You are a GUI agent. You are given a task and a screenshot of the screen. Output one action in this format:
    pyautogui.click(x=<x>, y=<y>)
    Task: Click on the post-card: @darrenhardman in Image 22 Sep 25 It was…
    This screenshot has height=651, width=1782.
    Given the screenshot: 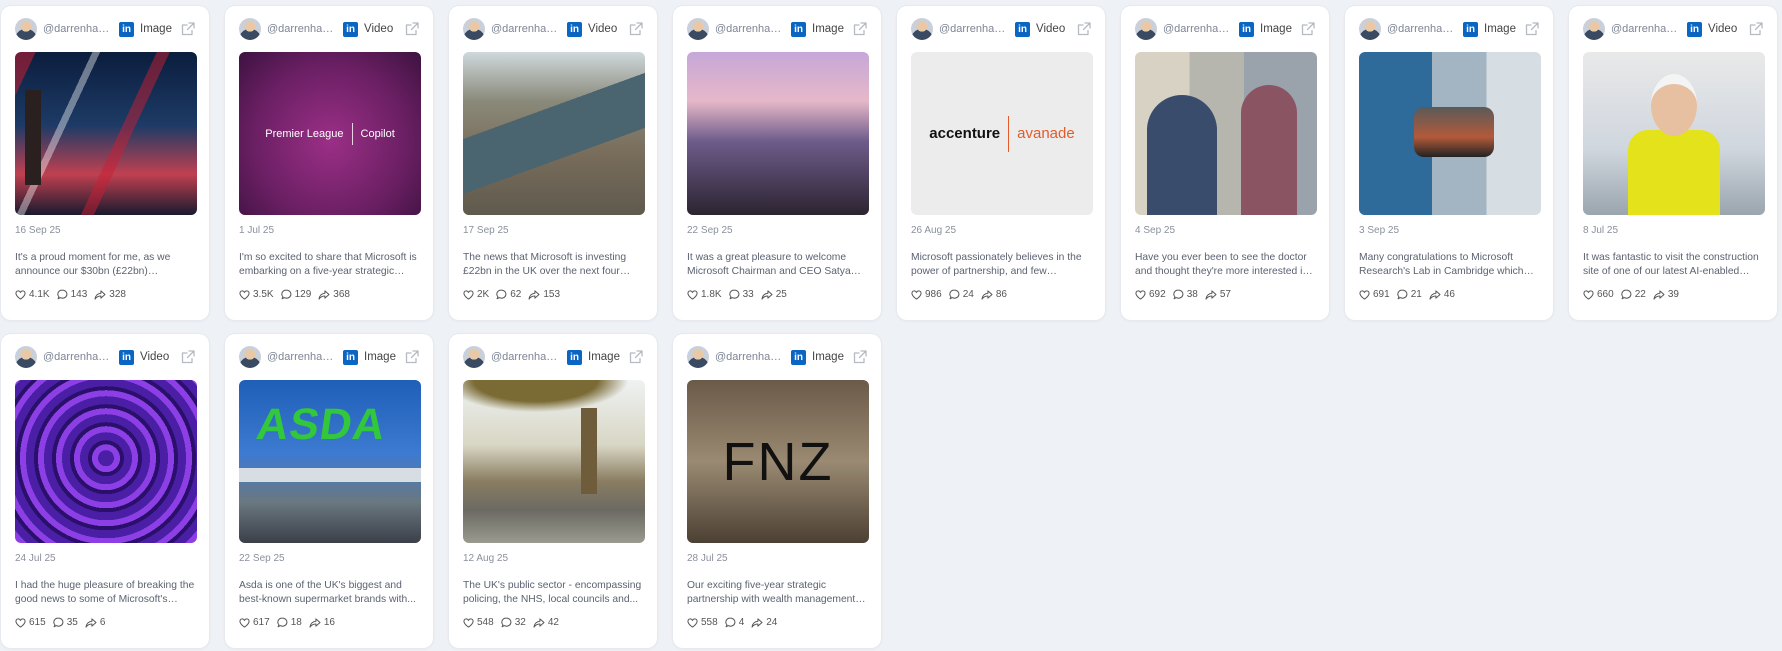 What is the action you would take?
    pyautogui.click(x=777, y=163)
    